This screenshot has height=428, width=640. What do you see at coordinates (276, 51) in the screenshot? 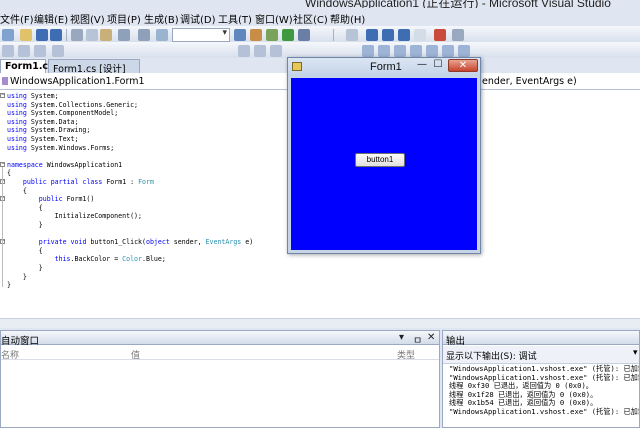
I see `outdent-icon` at bounding box center [276, 51].